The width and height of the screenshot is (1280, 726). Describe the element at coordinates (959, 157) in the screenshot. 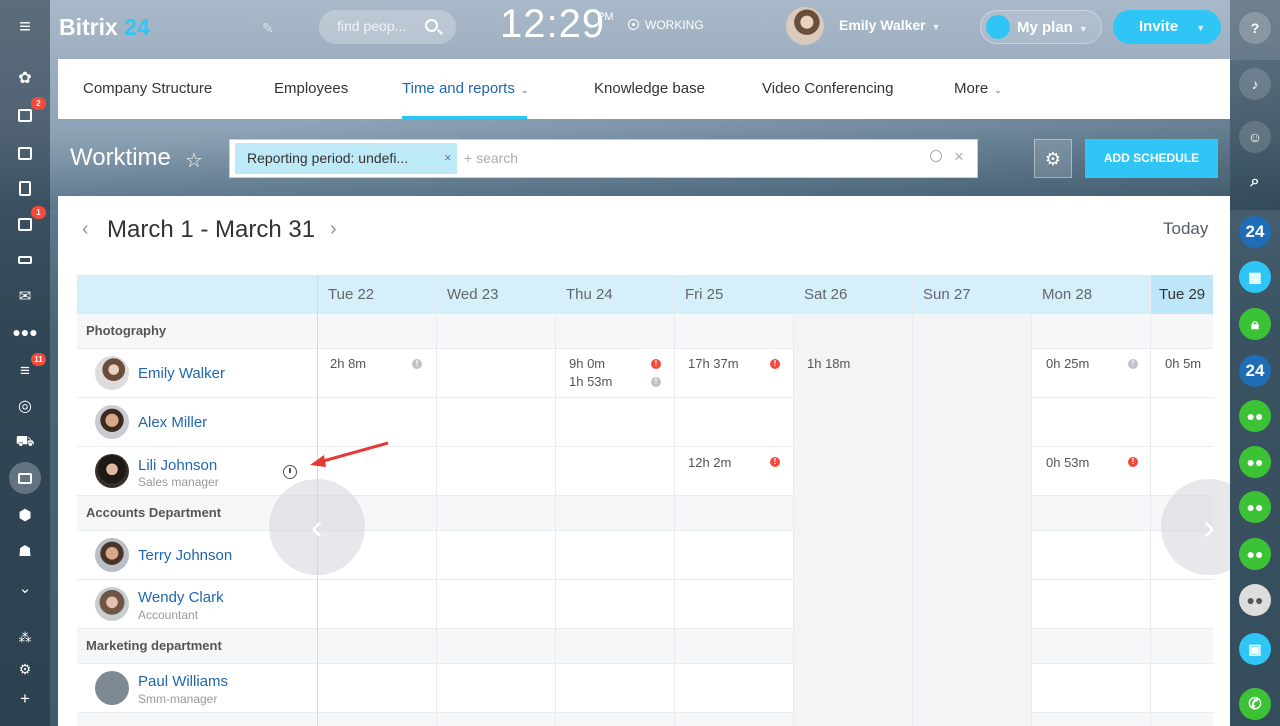

I see `clear-icon: ×` at that location.